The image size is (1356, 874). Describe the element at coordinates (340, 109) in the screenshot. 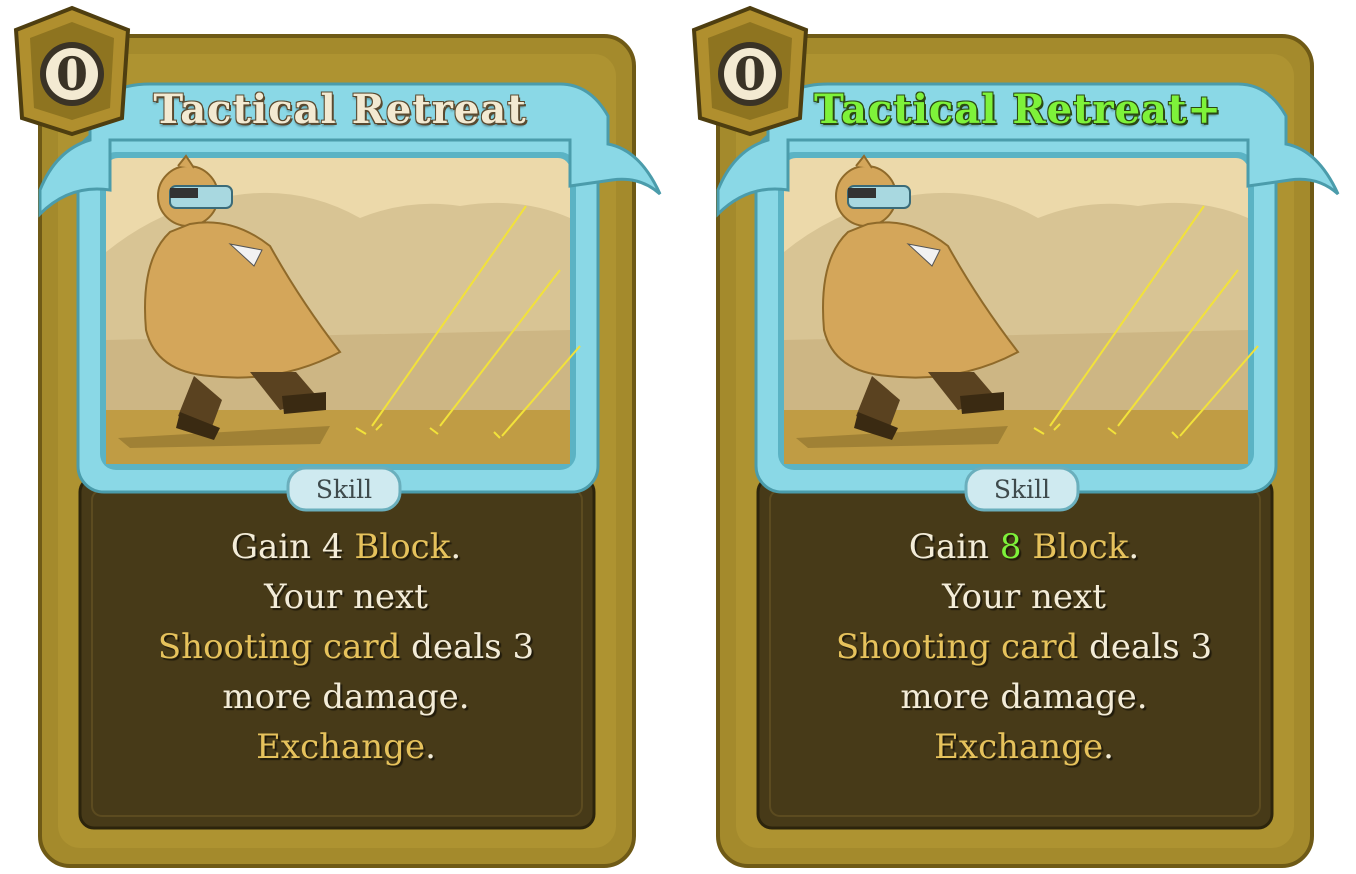

I see `card-title: Tactical Retreat` at that location.